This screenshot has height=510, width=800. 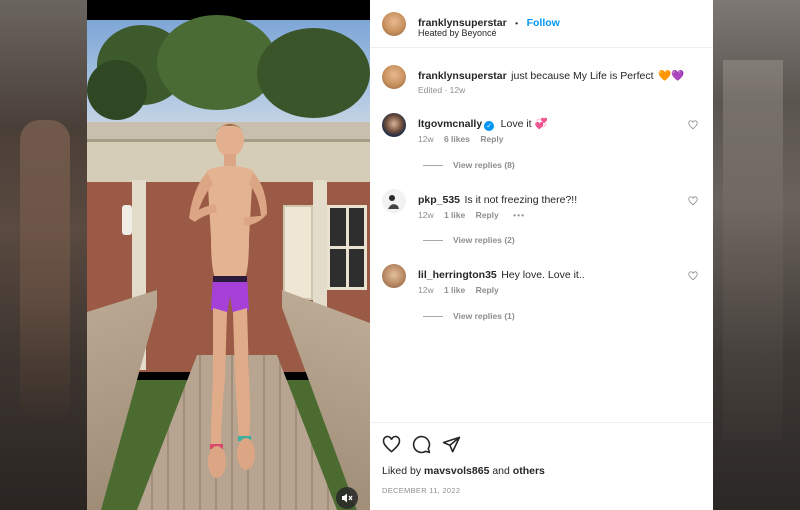 I want to click on view-replies-label: View replies (8), so click(x=484, y=165).